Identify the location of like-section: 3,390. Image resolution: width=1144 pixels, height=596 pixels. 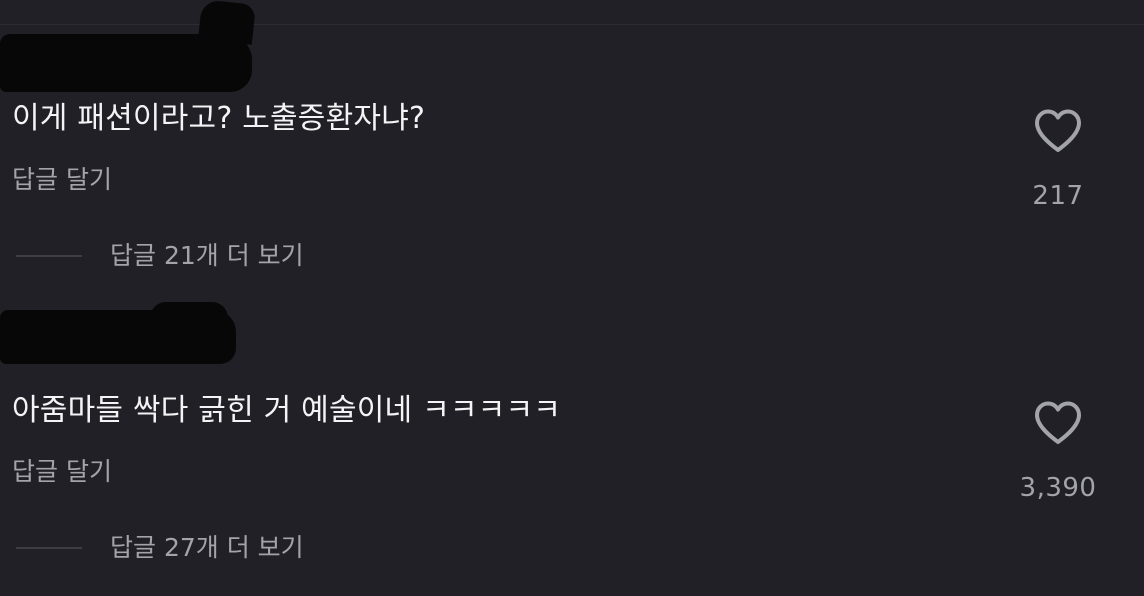
(1058, 452).